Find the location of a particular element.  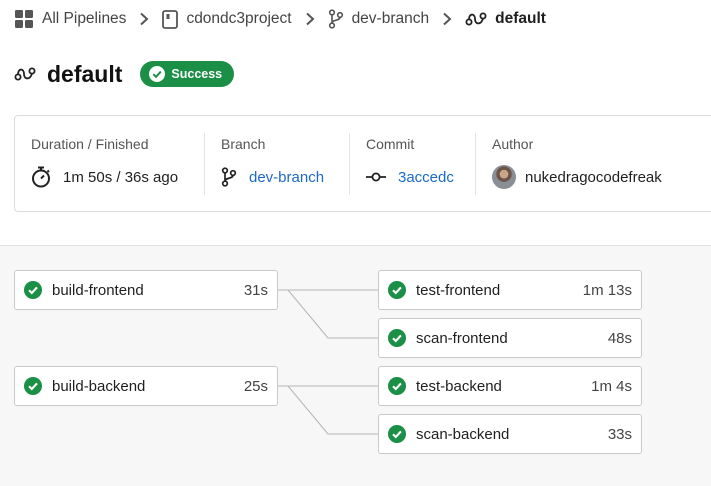

branch-label: Branch is located at coordinates (243, 144).